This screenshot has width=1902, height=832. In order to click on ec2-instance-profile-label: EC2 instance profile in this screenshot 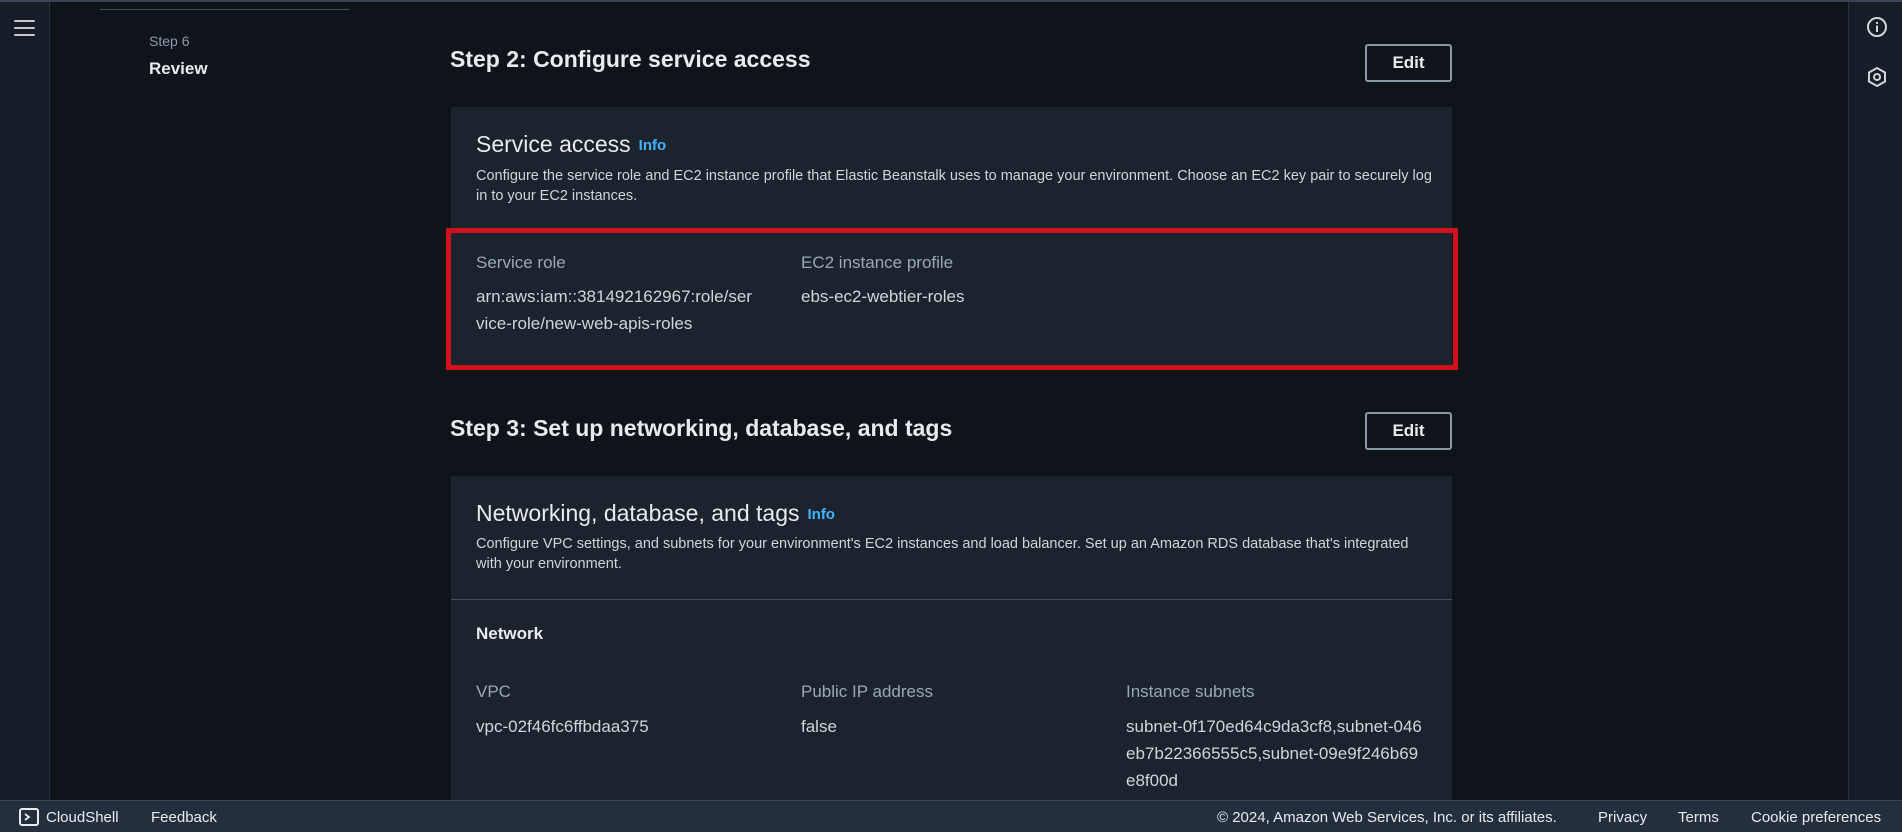, I will do `click(877, 262)`.